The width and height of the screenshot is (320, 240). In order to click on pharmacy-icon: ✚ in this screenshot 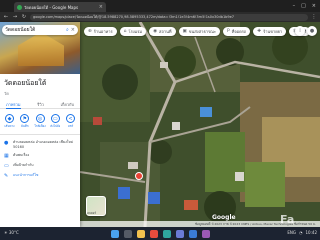, I will do `click(259, 31)`.